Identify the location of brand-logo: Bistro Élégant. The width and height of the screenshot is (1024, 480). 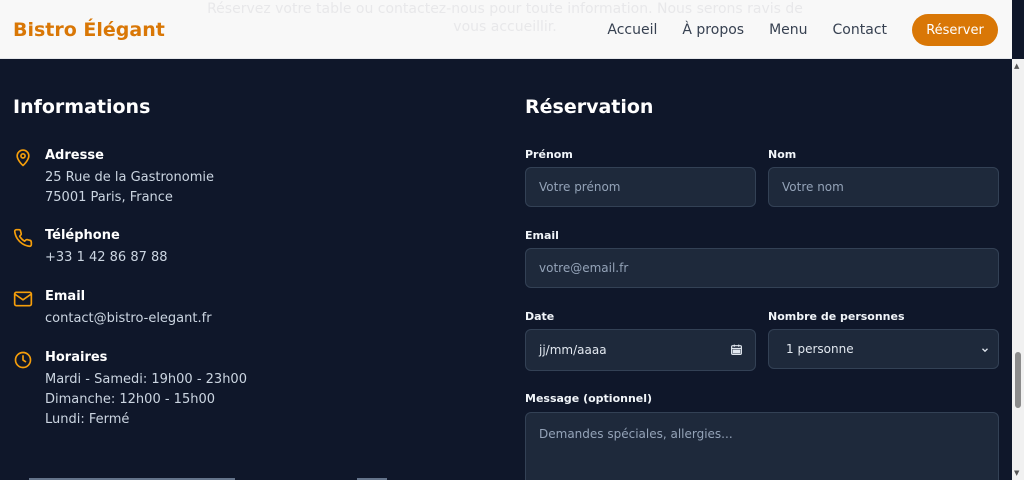
(89, 30).